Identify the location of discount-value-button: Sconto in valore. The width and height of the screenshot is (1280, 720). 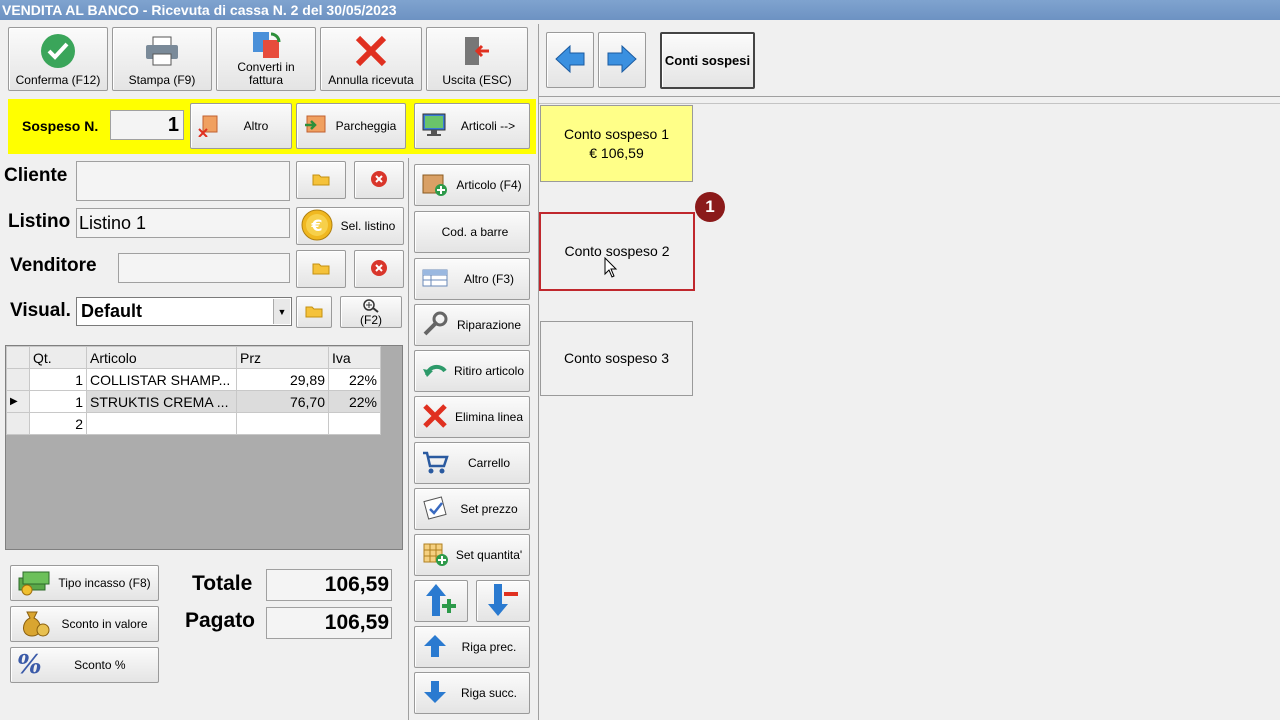
(84, 624).